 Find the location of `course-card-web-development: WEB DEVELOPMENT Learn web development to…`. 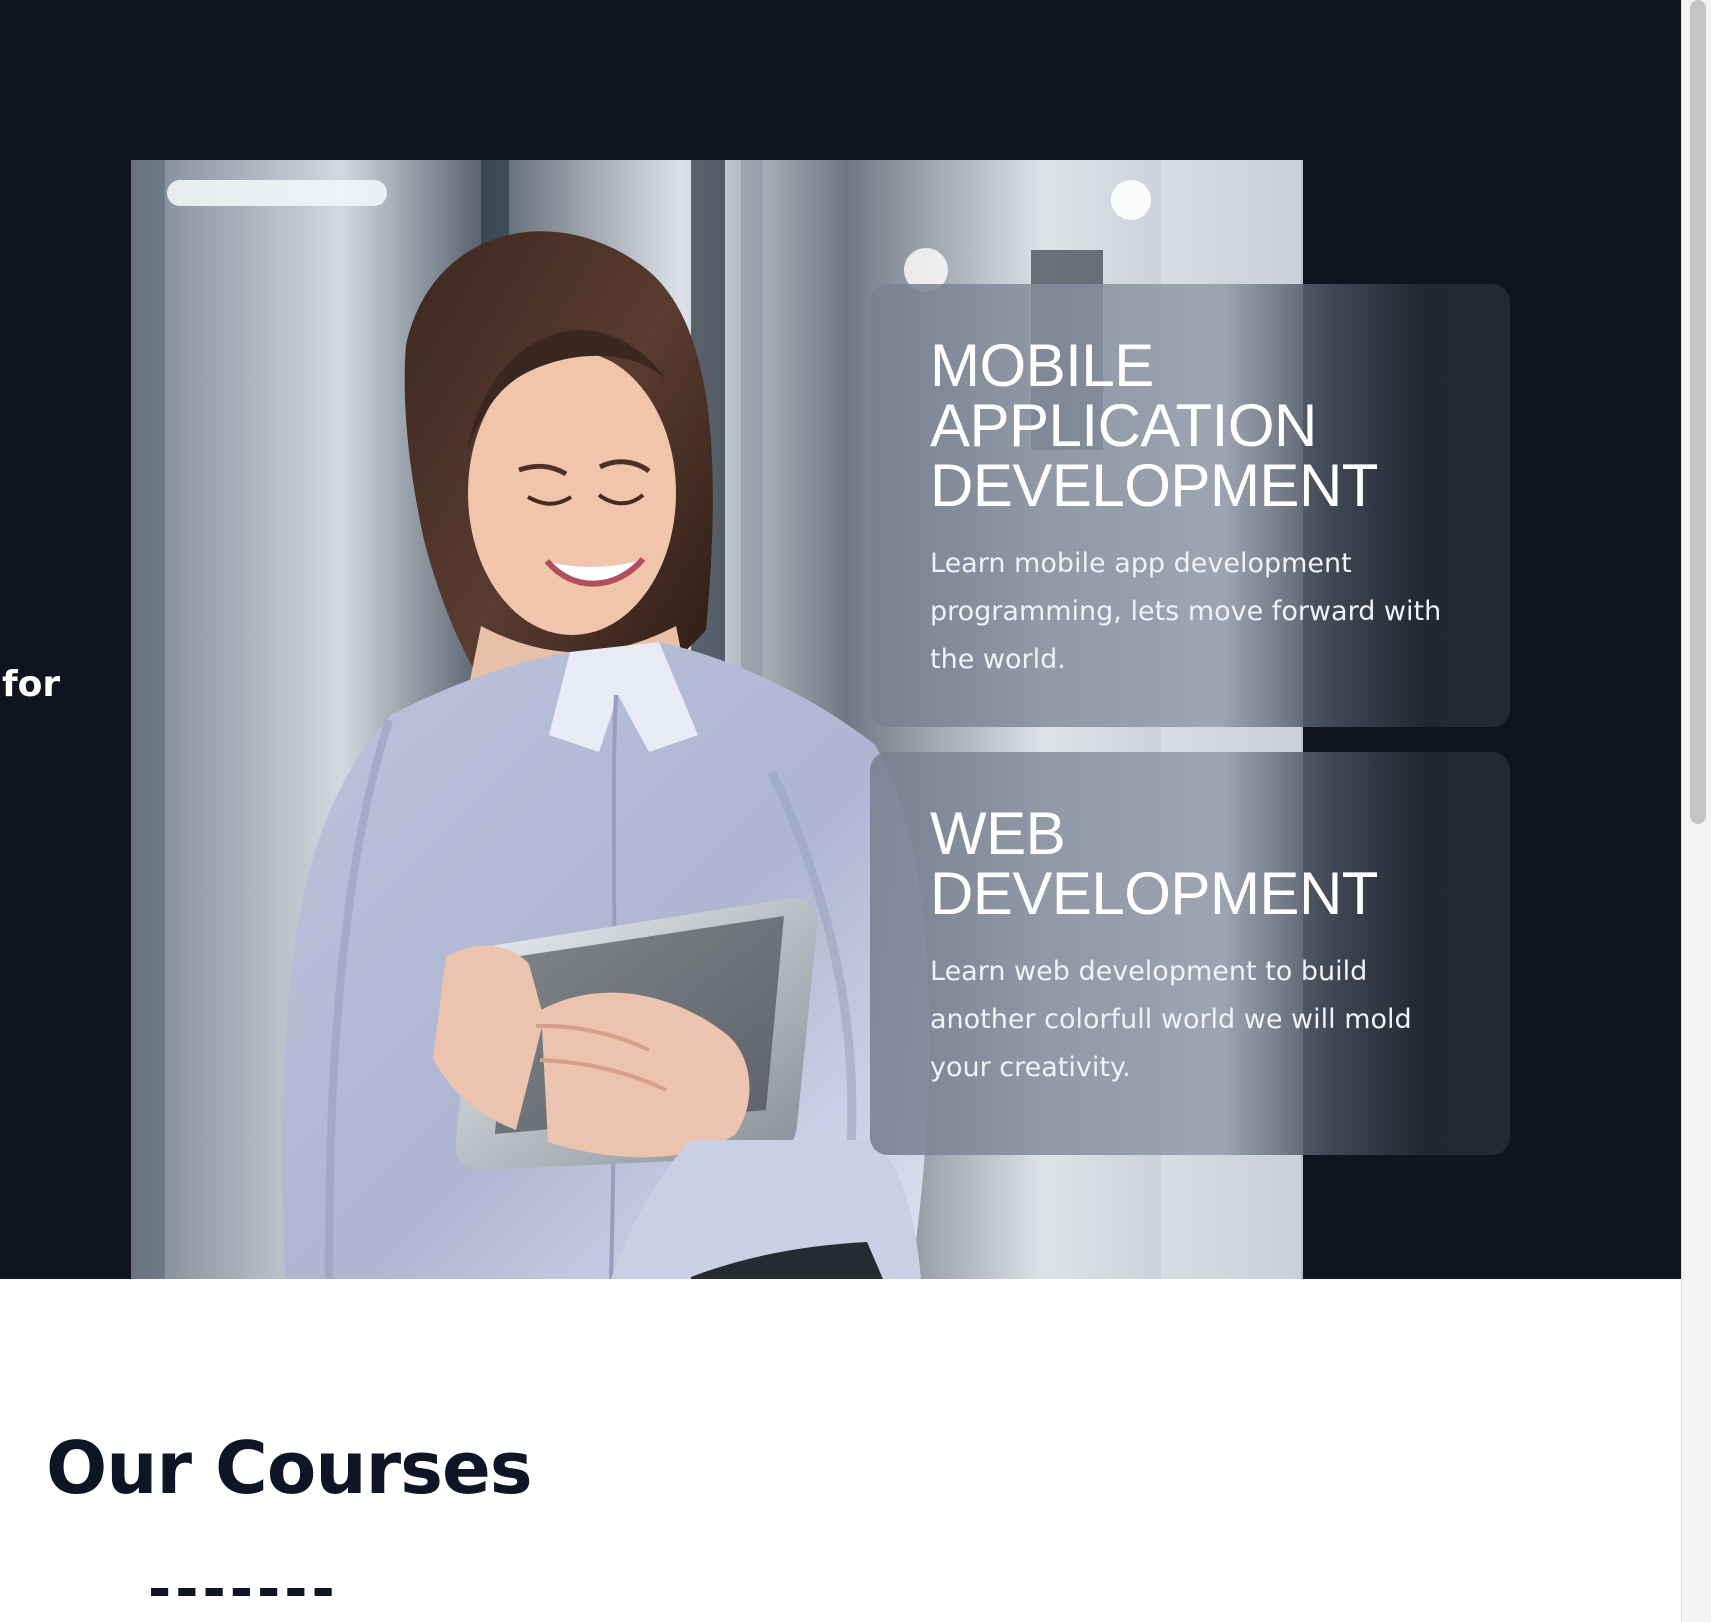

course-card-web-development: WEB DEVELOPMENT Learn web development to… is located at coordinates (1190, 953).